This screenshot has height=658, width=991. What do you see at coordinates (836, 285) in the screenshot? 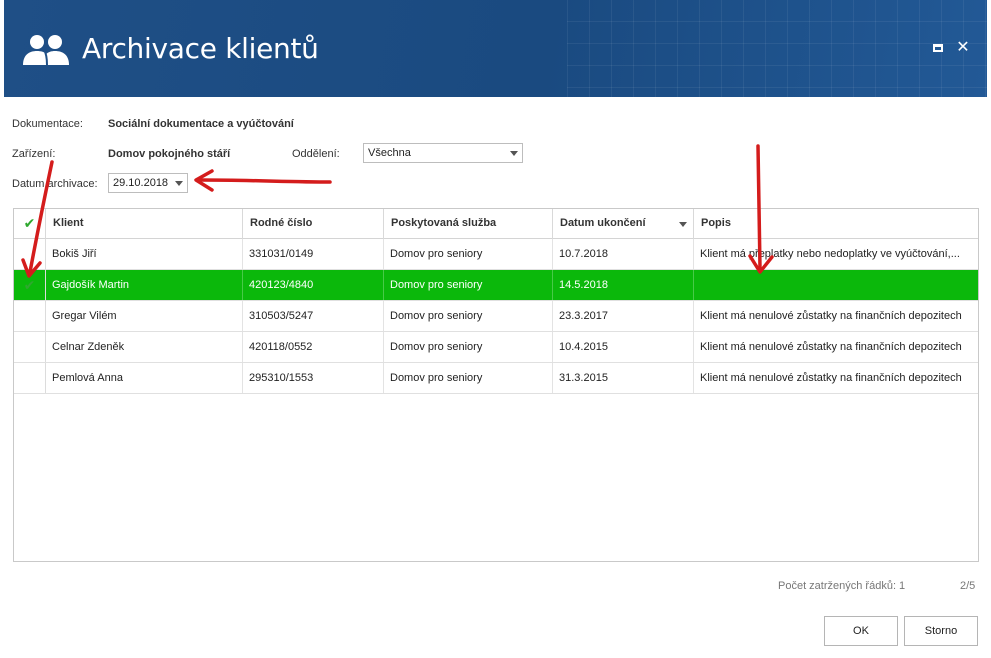
I see `cell-popis` at bounding box center [836, 285].